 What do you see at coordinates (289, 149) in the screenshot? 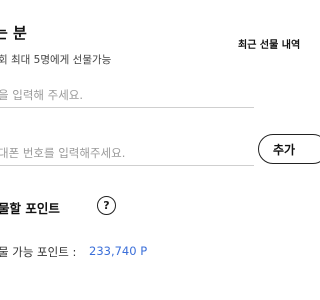
I see `add-recipient-button: 추가` at bounding box center [289, 149].